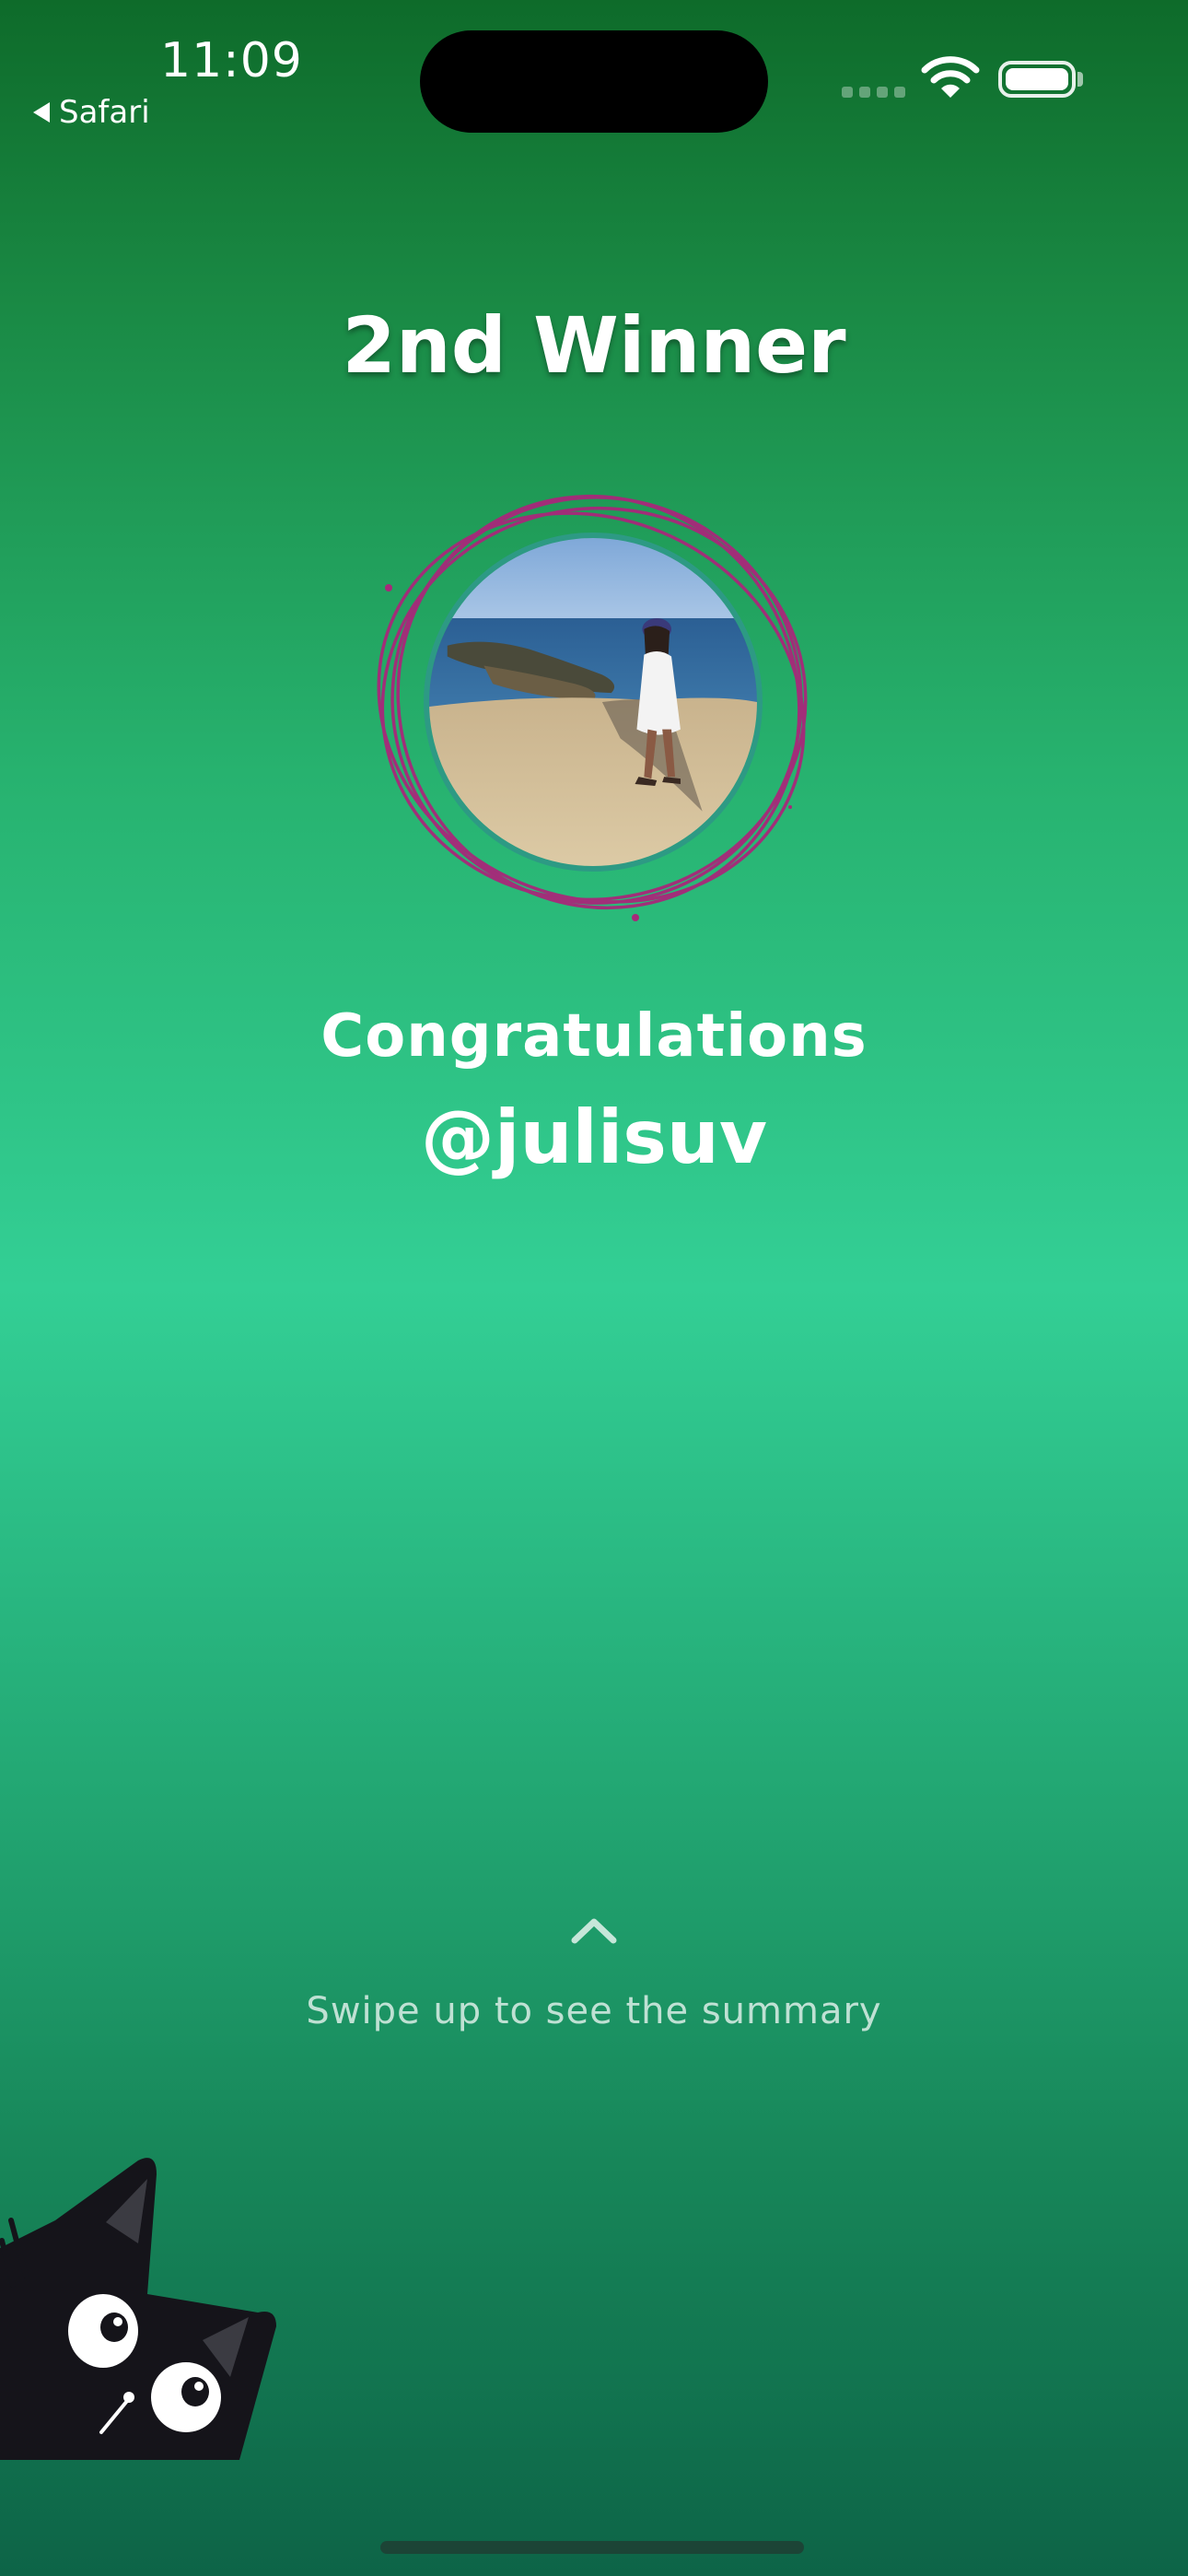 Image resolution: width=1188 pixels, height=2576 pixels. I want to click on swipe-up-hint: Swipe up to see the summary, so click(594, 2011).